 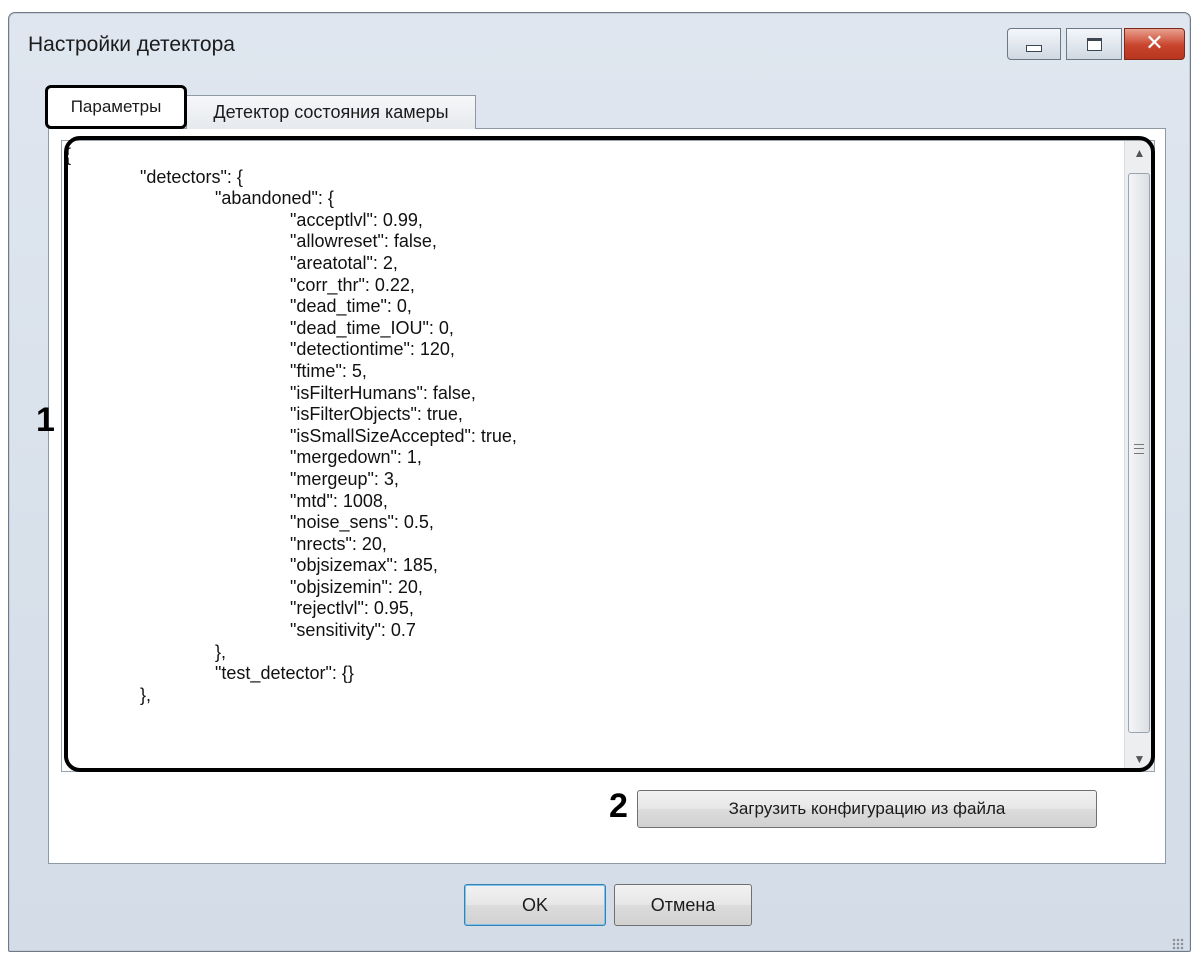 I want to click on cancel-button: Отмена, so click(x=683, y=905).